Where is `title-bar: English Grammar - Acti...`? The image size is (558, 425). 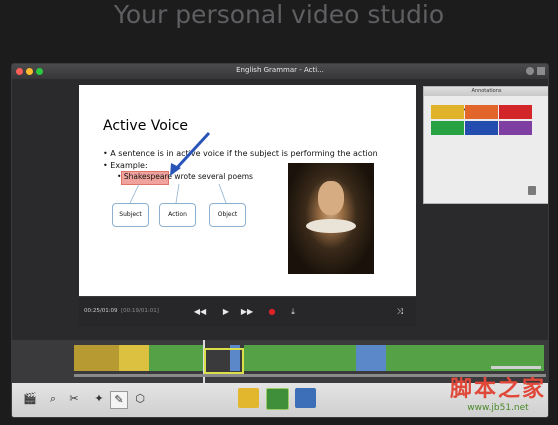 title-bar: English Grammar - Acti... is located at coordinates (280, 71).